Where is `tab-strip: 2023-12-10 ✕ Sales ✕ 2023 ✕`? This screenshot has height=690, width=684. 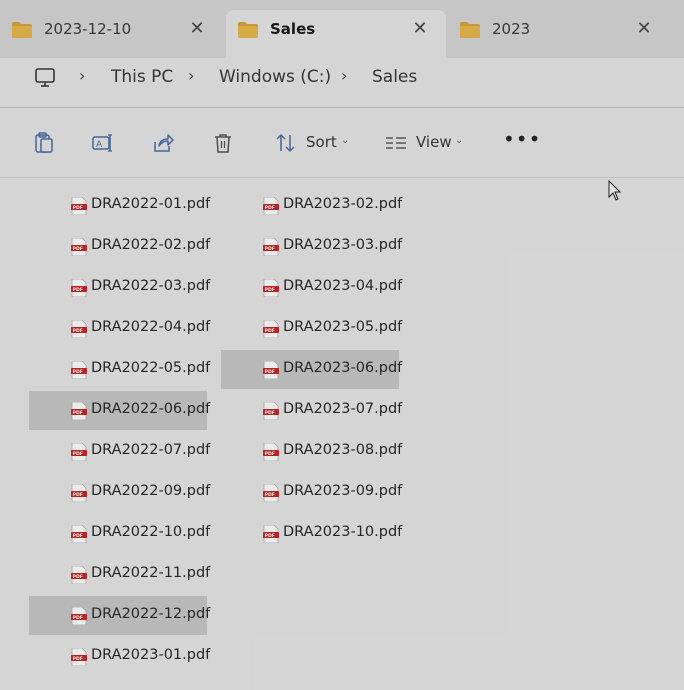
tab-strip: 2023-12-10 ✕ Sales ✕ 2023 ✕ is located at coordinates (342, 29).